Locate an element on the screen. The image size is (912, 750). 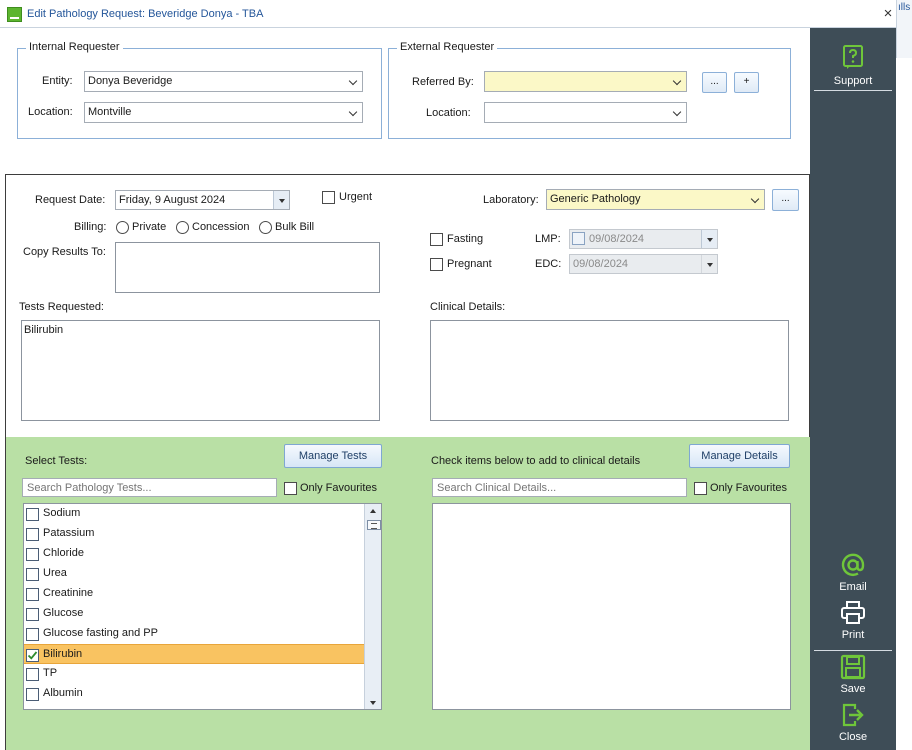
email-button: Email is located at coordinates (853, 572).